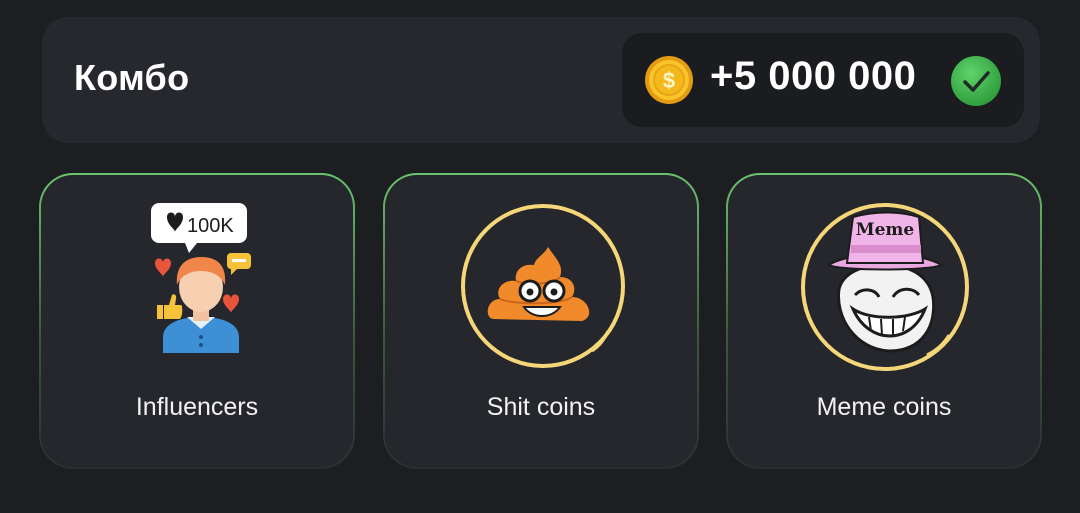 Image resolution: width=1080 pixels, height=513 pixels. I want to click on troll-face-icon: Meme, so click(885, 287).